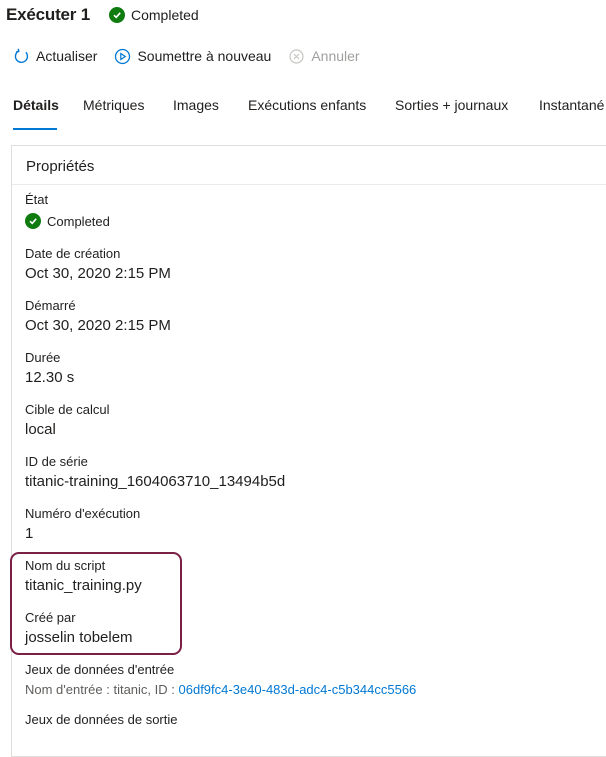 The height and width of the screenshot is (757, 606). I want to click on state-value-text: Completed, so click(78, 221).